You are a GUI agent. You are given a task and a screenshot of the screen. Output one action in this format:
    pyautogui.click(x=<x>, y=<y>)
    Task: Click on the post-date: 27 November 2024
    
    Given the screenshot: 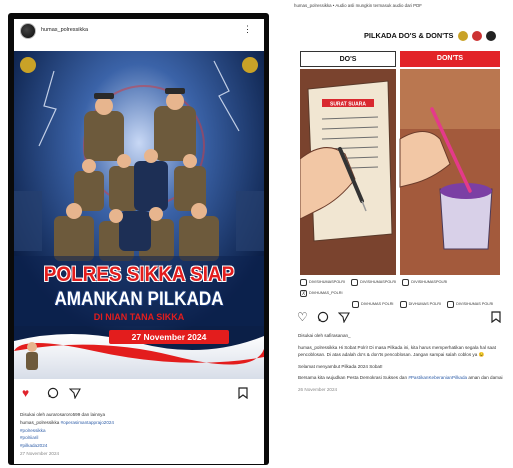 What is the action you would take?
    pyautogui.click(x=40, y=453)
    